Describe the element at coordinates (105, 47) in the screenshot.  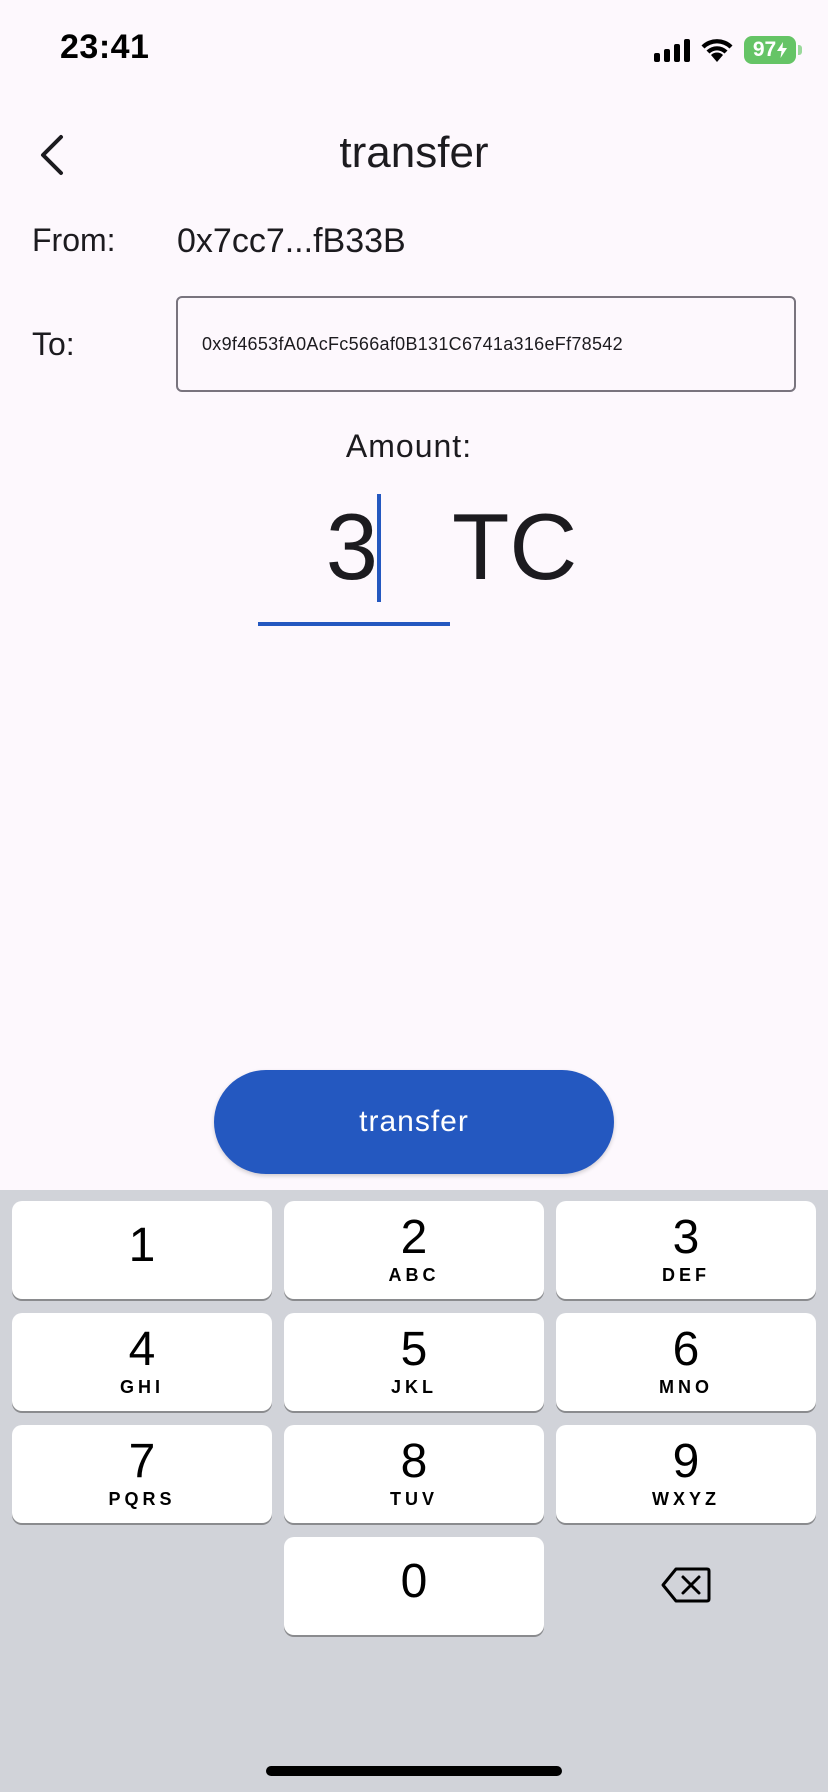
I see `status-time: 23:41` at that location.